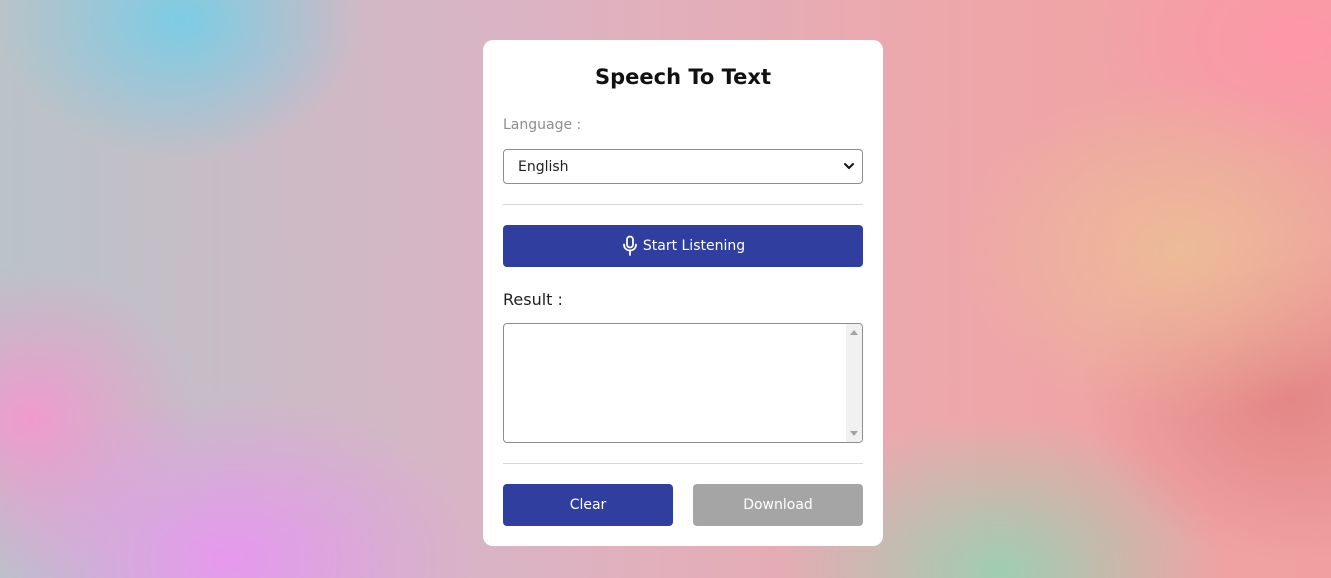 The height and width of the screenshot is (578, 1331). Describe the element at coordinates (533, 299) in the screenshot. I see `result-label: Result :` at that location.